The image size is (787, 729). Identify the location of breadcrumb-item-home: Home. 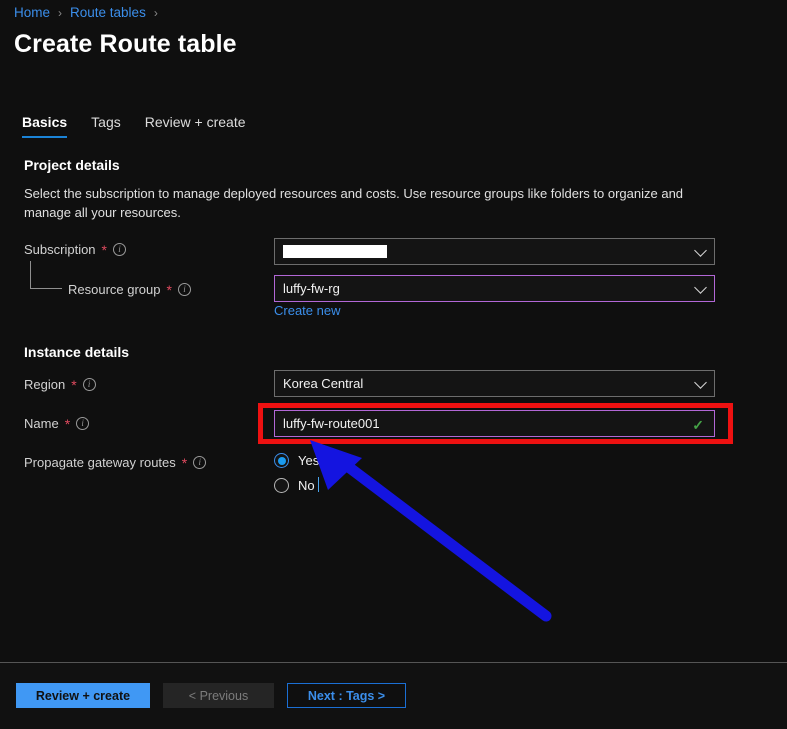
(32, 12).